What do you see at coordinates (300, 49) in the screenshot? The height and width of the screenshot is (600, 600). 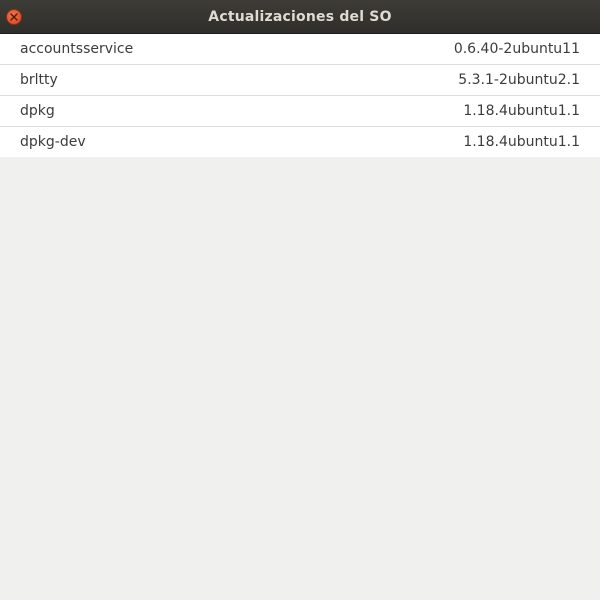 I see `list-item: accountsservice 0.6.40-2ubuntu11` at bounding box center [300, 49].